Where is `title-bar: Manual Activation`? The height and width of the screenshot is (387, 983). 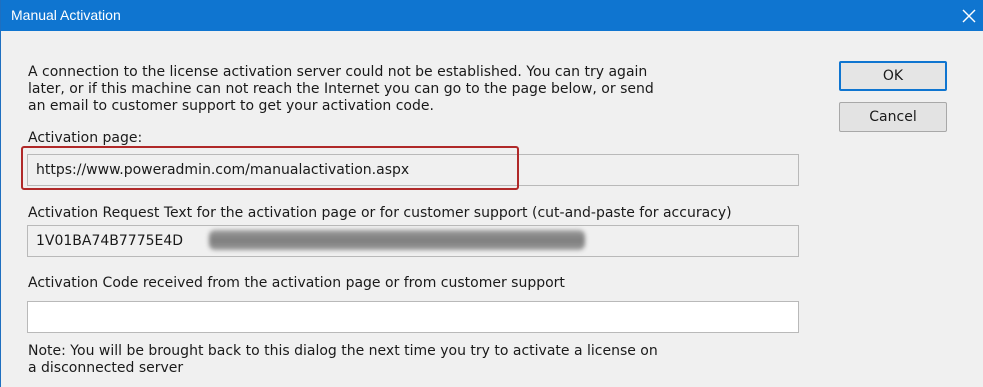 title-bar: Manual Activation is located at coordinates (492, 15).